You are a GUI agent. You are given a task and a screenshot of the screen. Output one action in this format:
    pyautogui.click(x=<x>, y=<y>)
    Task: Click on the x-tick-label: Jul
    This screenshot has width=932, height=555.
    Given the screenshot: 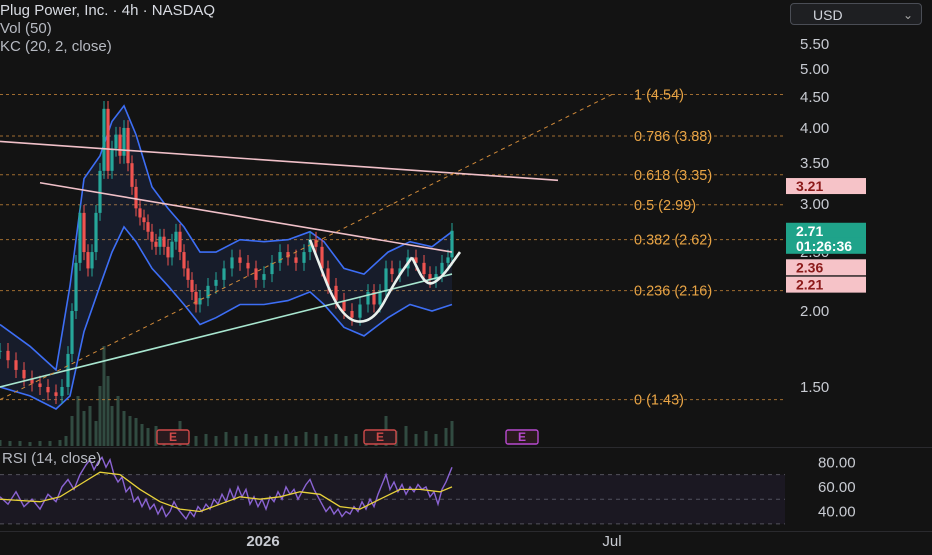 What is the action you would take?
    pyautogui.click(x=611, y=541)
    